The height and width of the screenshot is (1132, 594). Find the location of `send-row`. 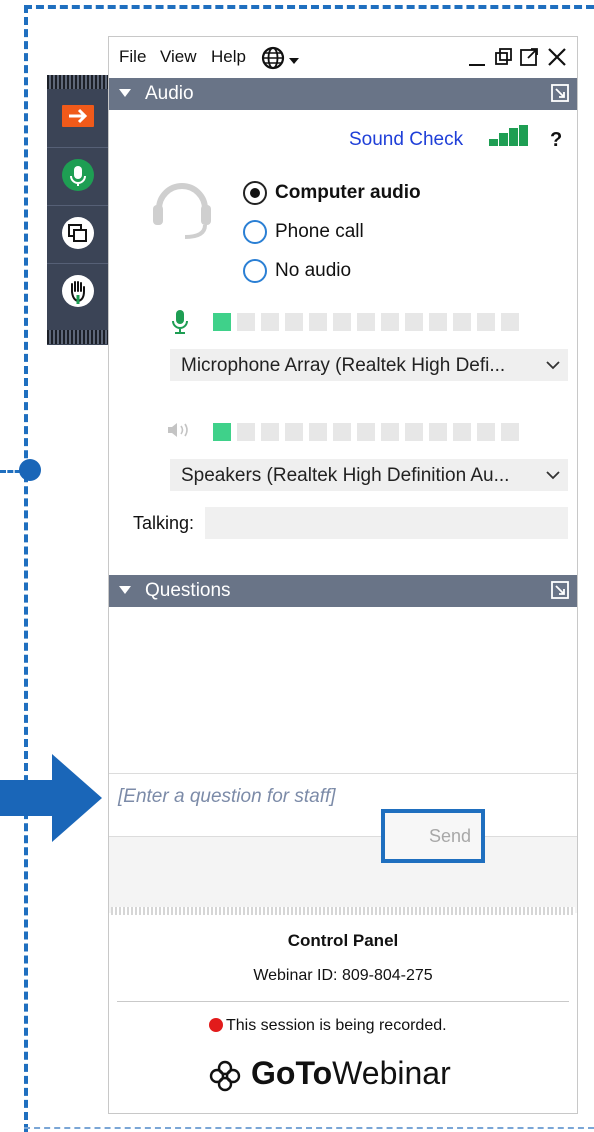

send-row is located at coordinates (343, 875).